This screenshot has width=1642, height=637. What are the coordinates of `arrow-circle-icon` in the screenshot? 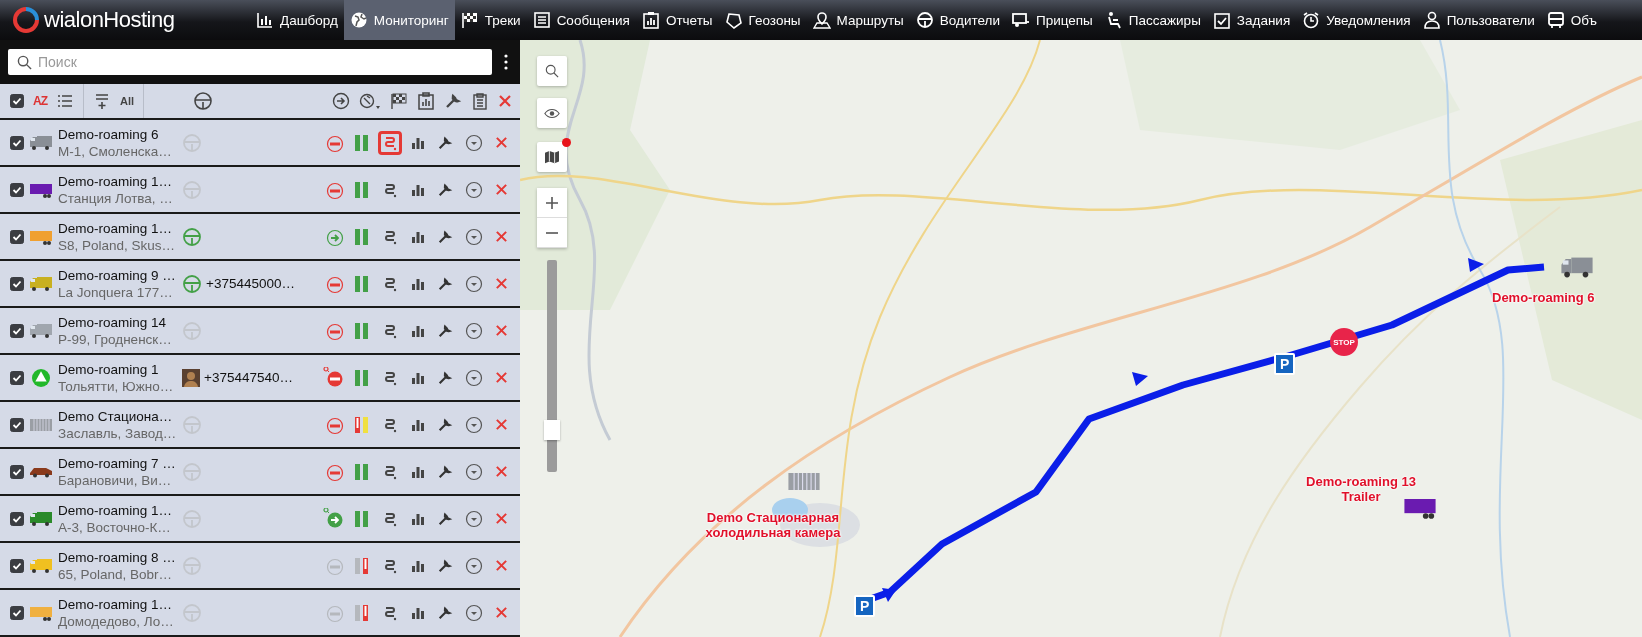 It's located at (341, 101).